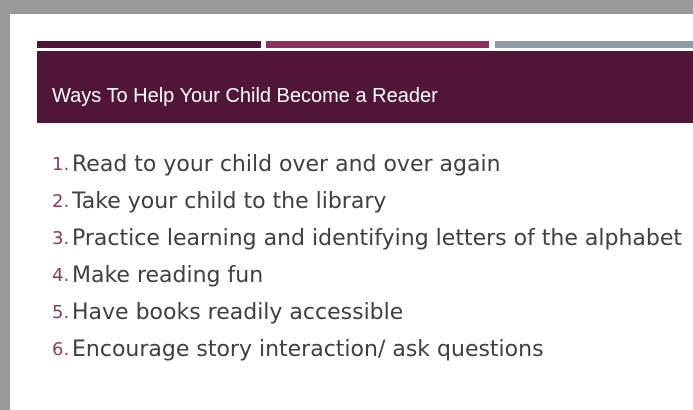  Describe the element at coordinates (61, 275) in the screenshot. I see `list-number-4: 4.` at that location.